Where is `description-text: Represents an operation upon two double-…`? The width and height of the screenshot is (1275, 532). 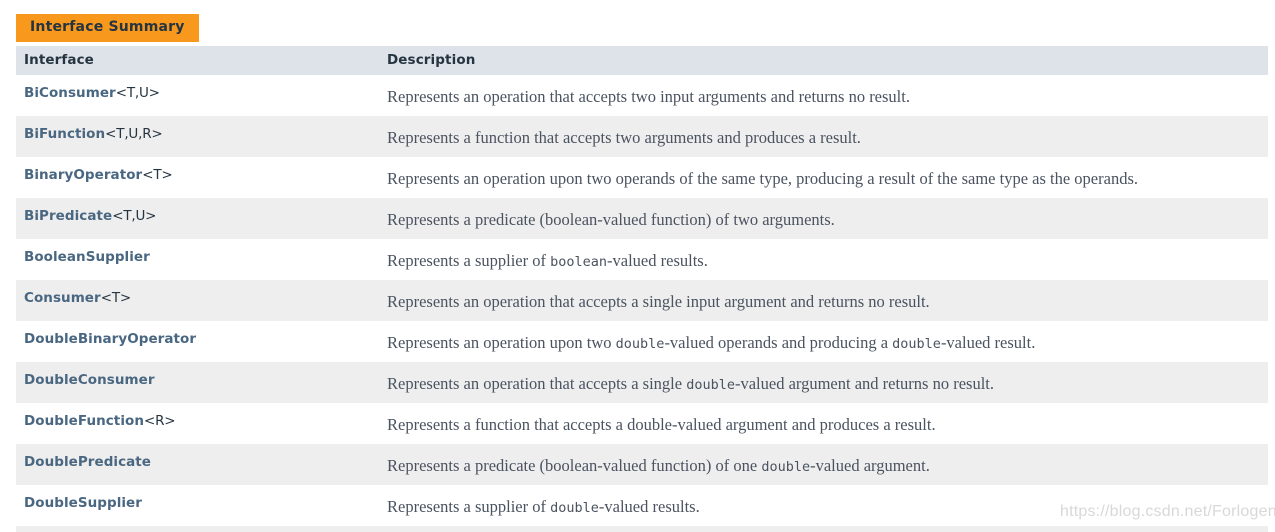 description-text: Represents an operation upon two double-… is located at coordinates (711, 343).